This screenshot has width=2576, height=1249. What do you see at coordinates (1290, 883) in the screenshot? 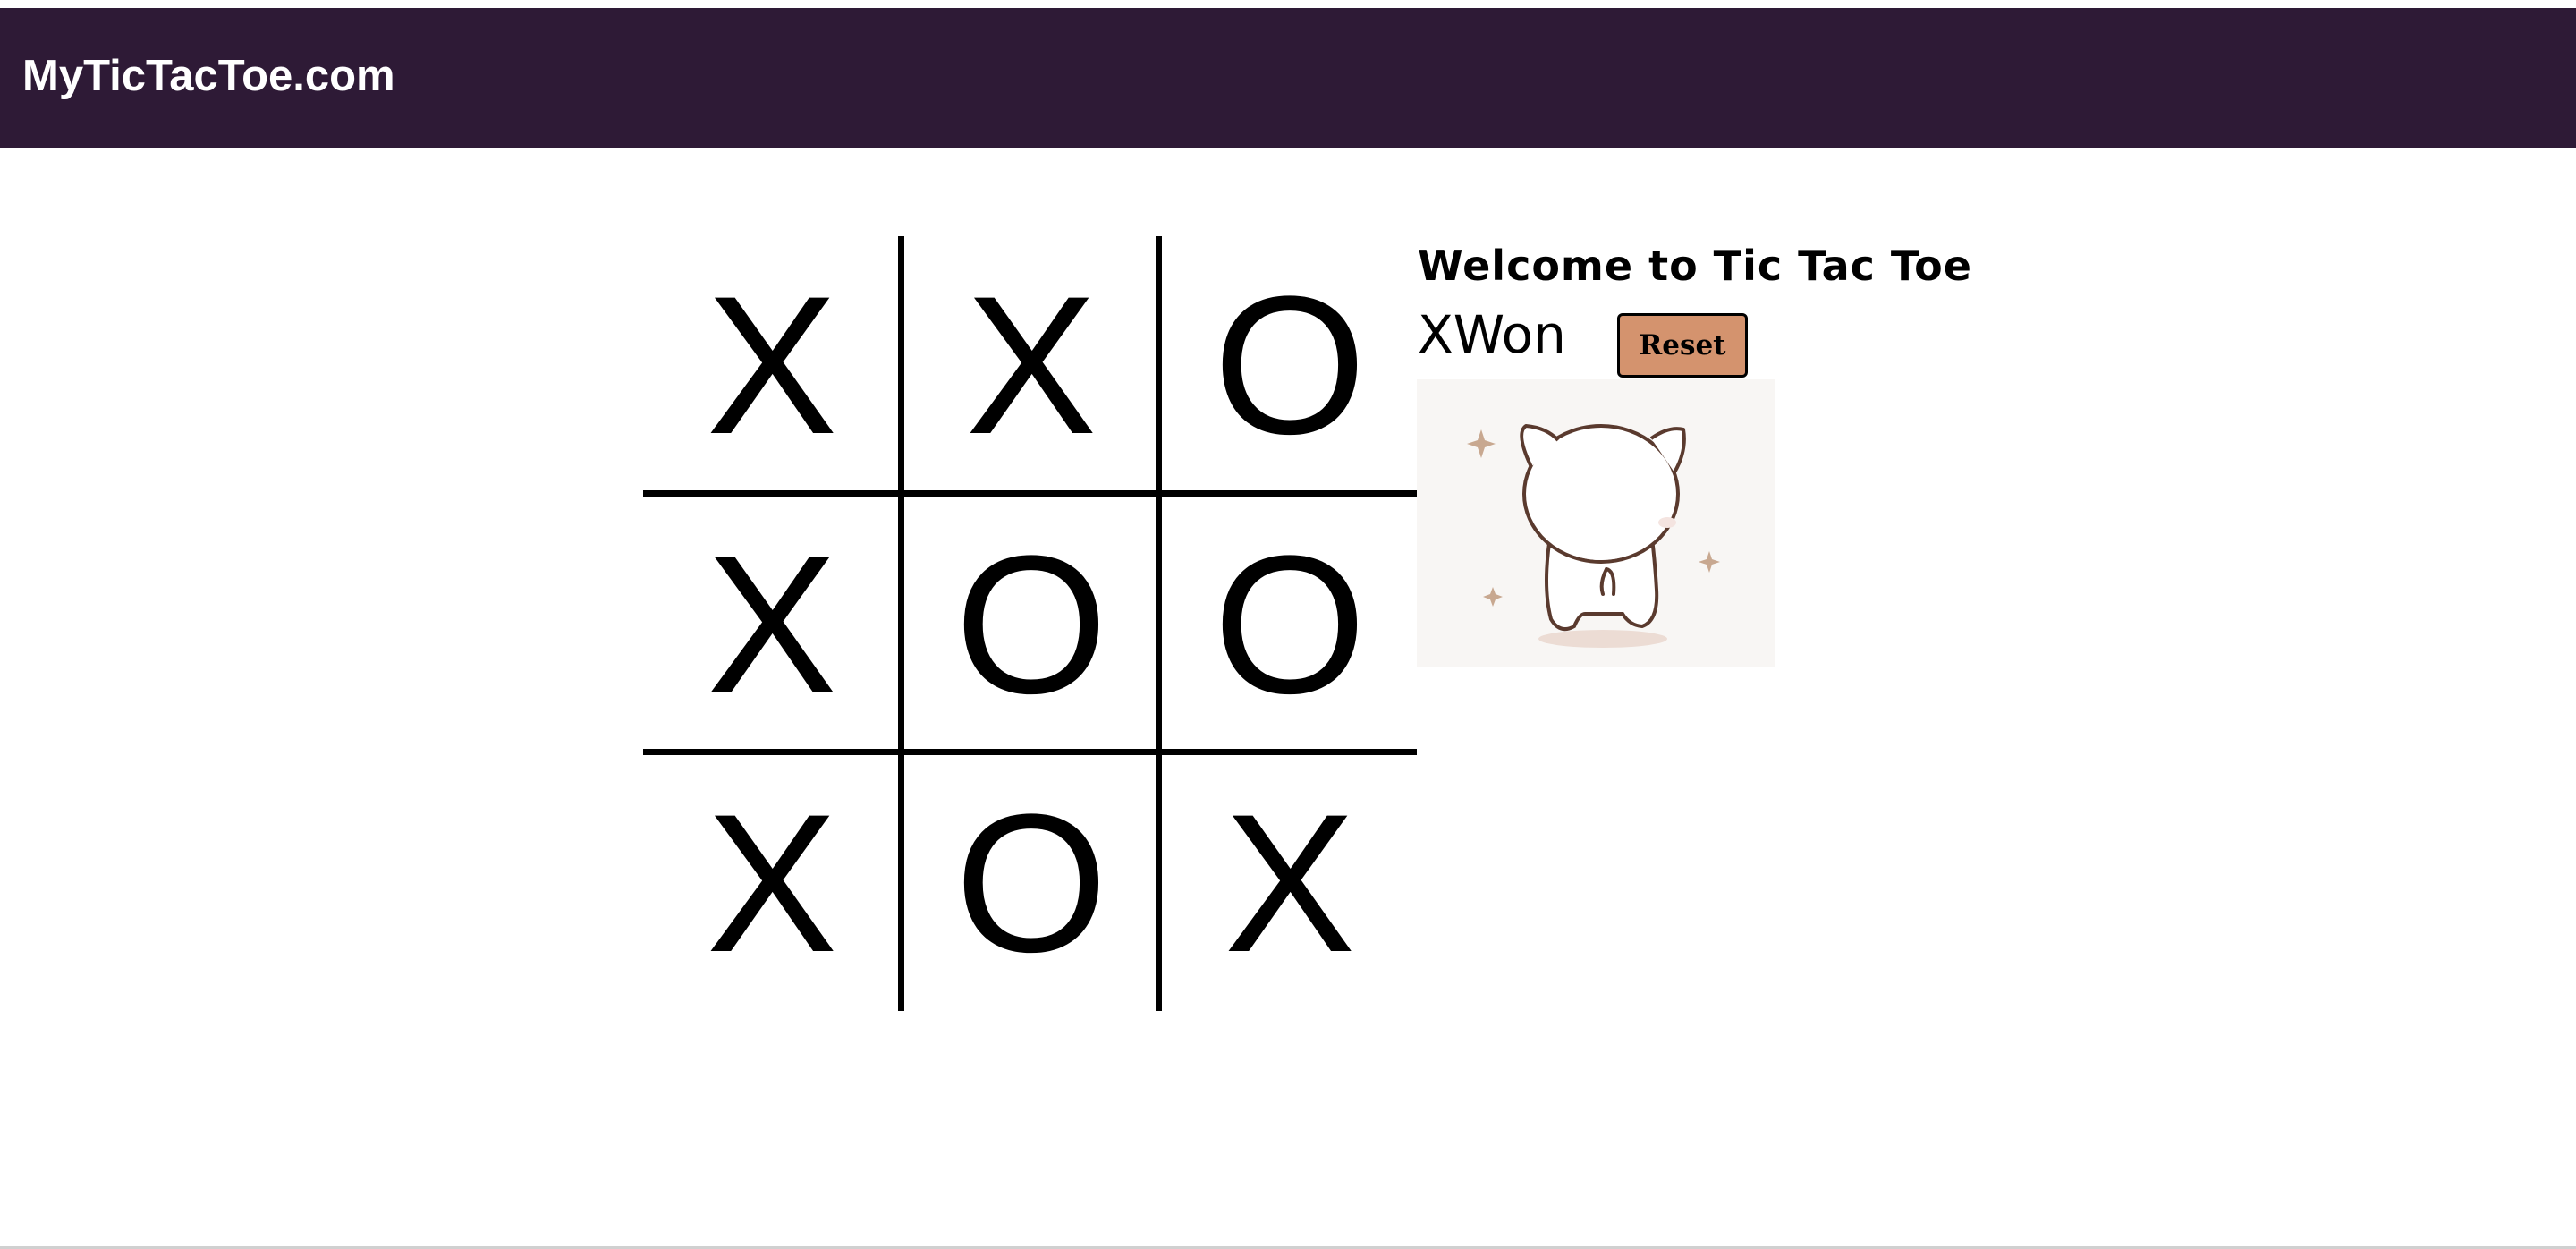
I see `cell-2-2: X` at bounding box center [1290, 883].